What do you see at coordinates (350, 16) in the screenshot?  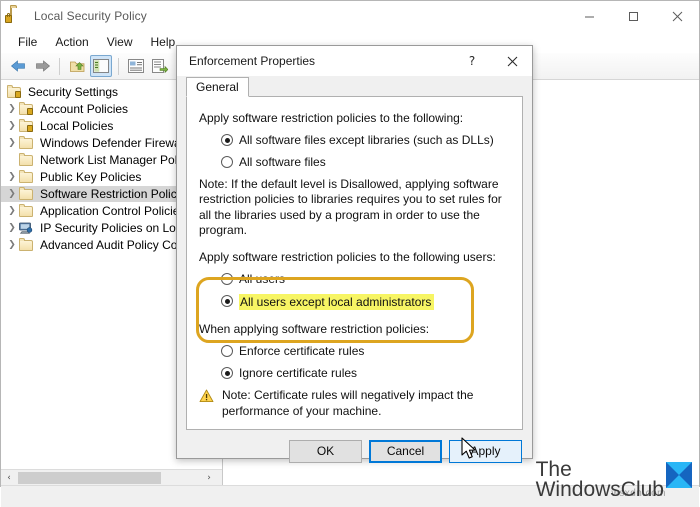 I see `window-titlebar: Local Security Policy` at bounding box center [350, 16].